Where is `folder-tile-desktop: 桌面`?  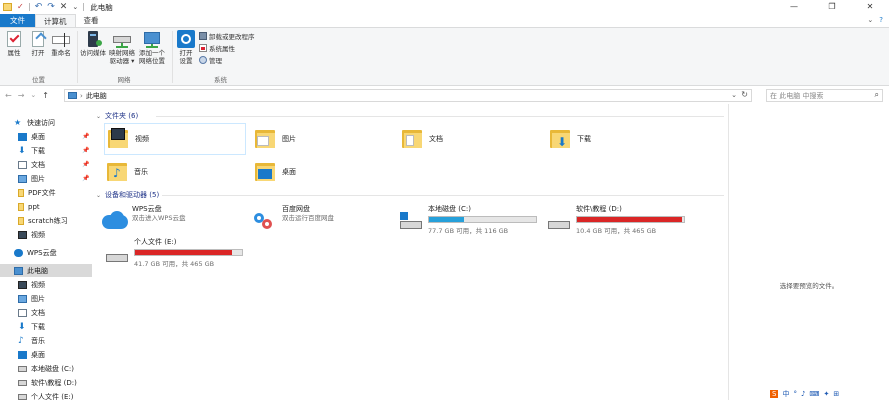
folder-tile-desktop: 桌面 is located at coordinates (323, 172).